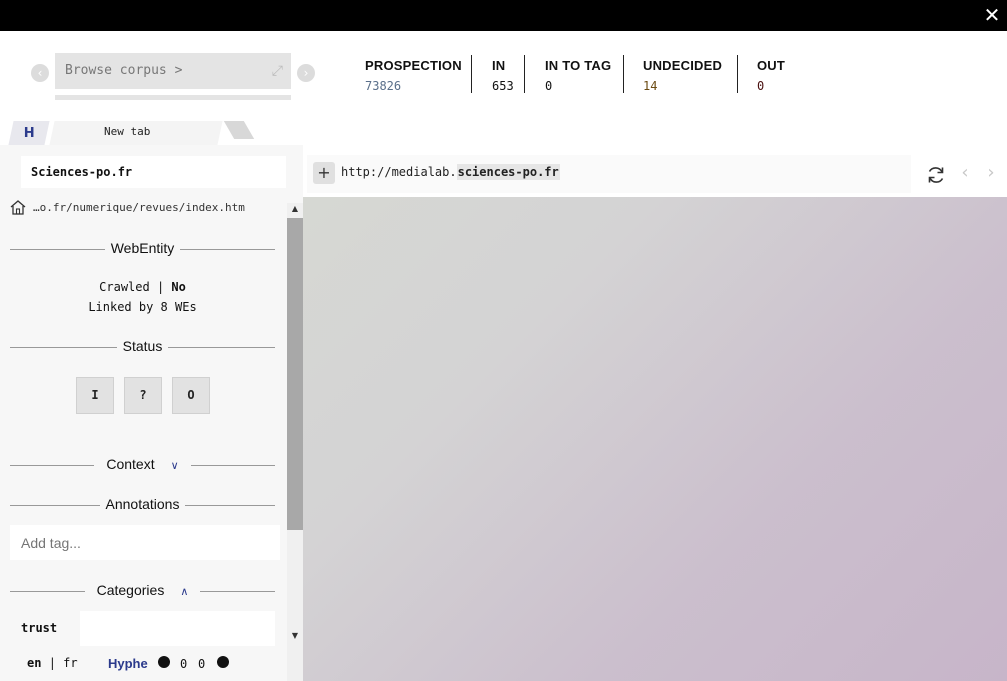 This screenshot has width=1007, height=681. I want to click on status-undecided-button: ?, so click(143, 395).